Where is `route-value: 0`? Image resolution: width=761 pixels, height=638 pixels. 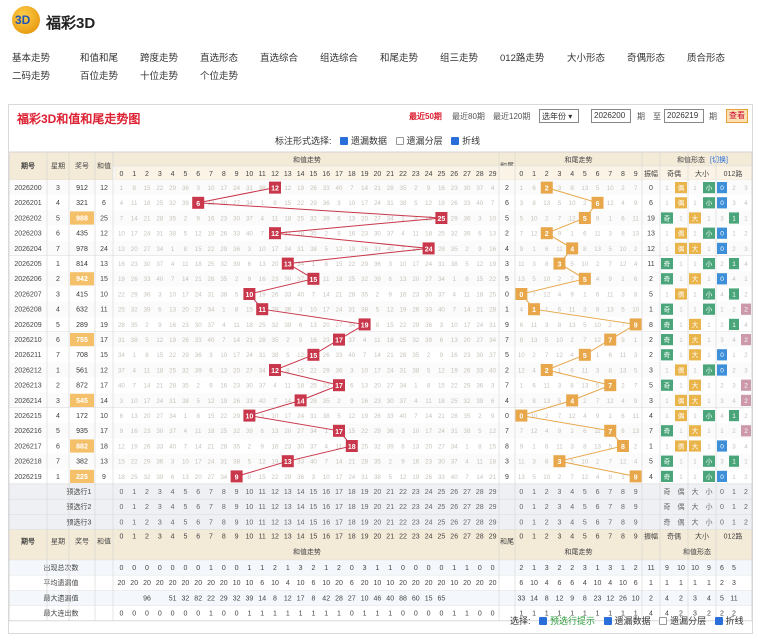 route-value: 0 is located at coordinates (722, 203).